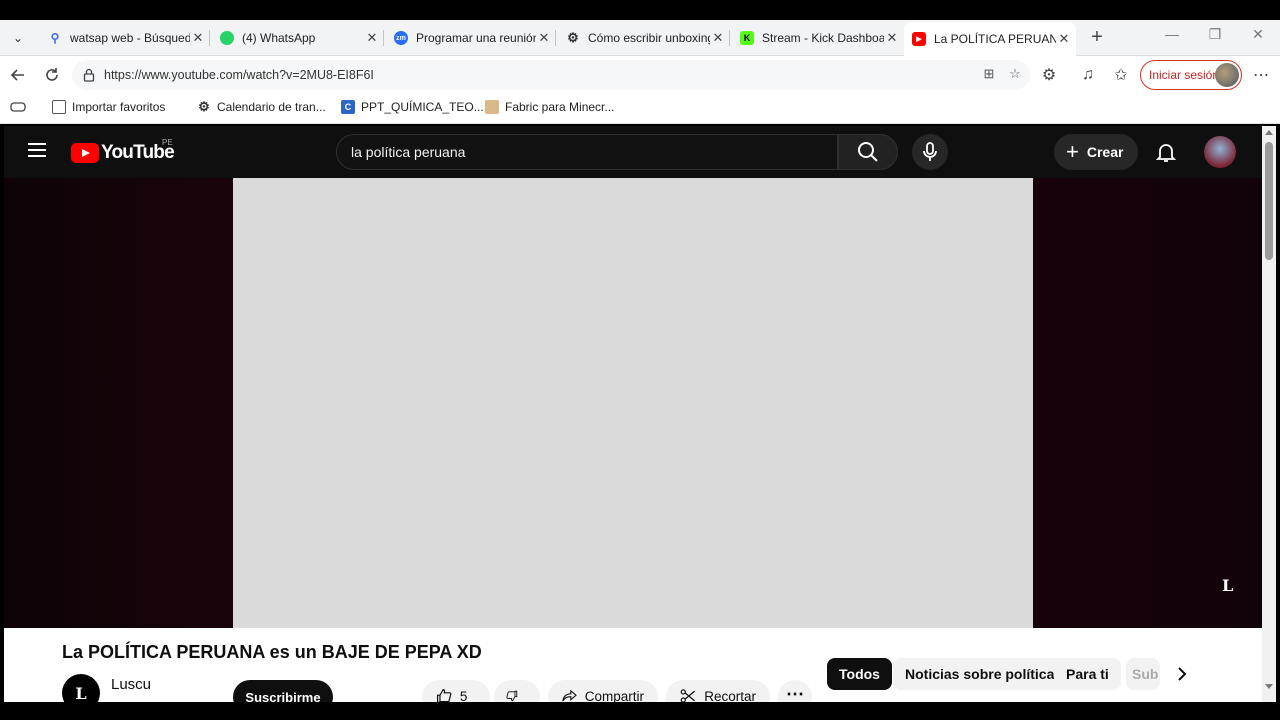  Describe the element at coordinates (730, 695) in the screenshot. I see `clip-label: Recortar` at that location.